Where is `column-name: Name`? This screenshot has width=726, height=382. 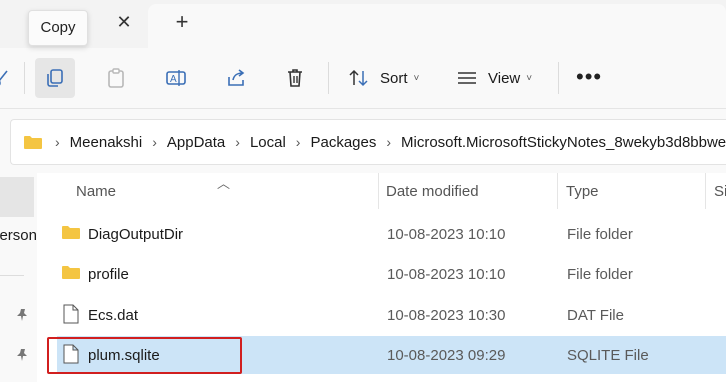
column-name: Name is located at coordinates (96, 191).